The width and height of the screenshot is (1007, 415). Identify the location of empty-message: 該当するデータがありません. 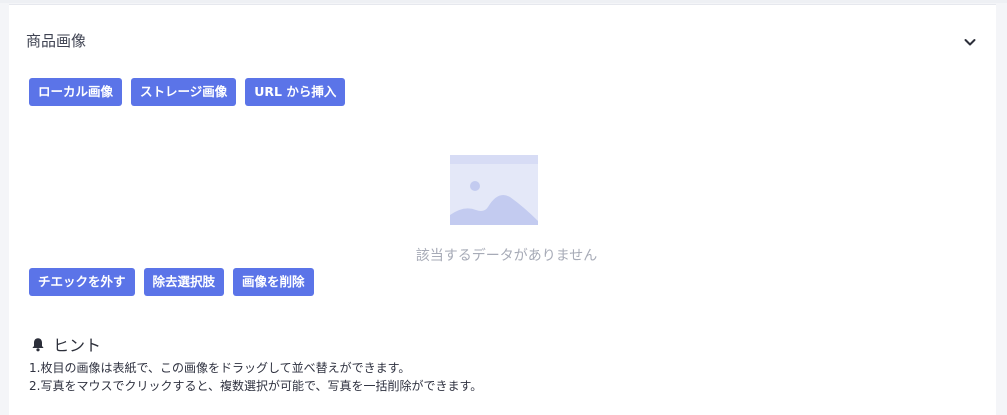
(506, 256).